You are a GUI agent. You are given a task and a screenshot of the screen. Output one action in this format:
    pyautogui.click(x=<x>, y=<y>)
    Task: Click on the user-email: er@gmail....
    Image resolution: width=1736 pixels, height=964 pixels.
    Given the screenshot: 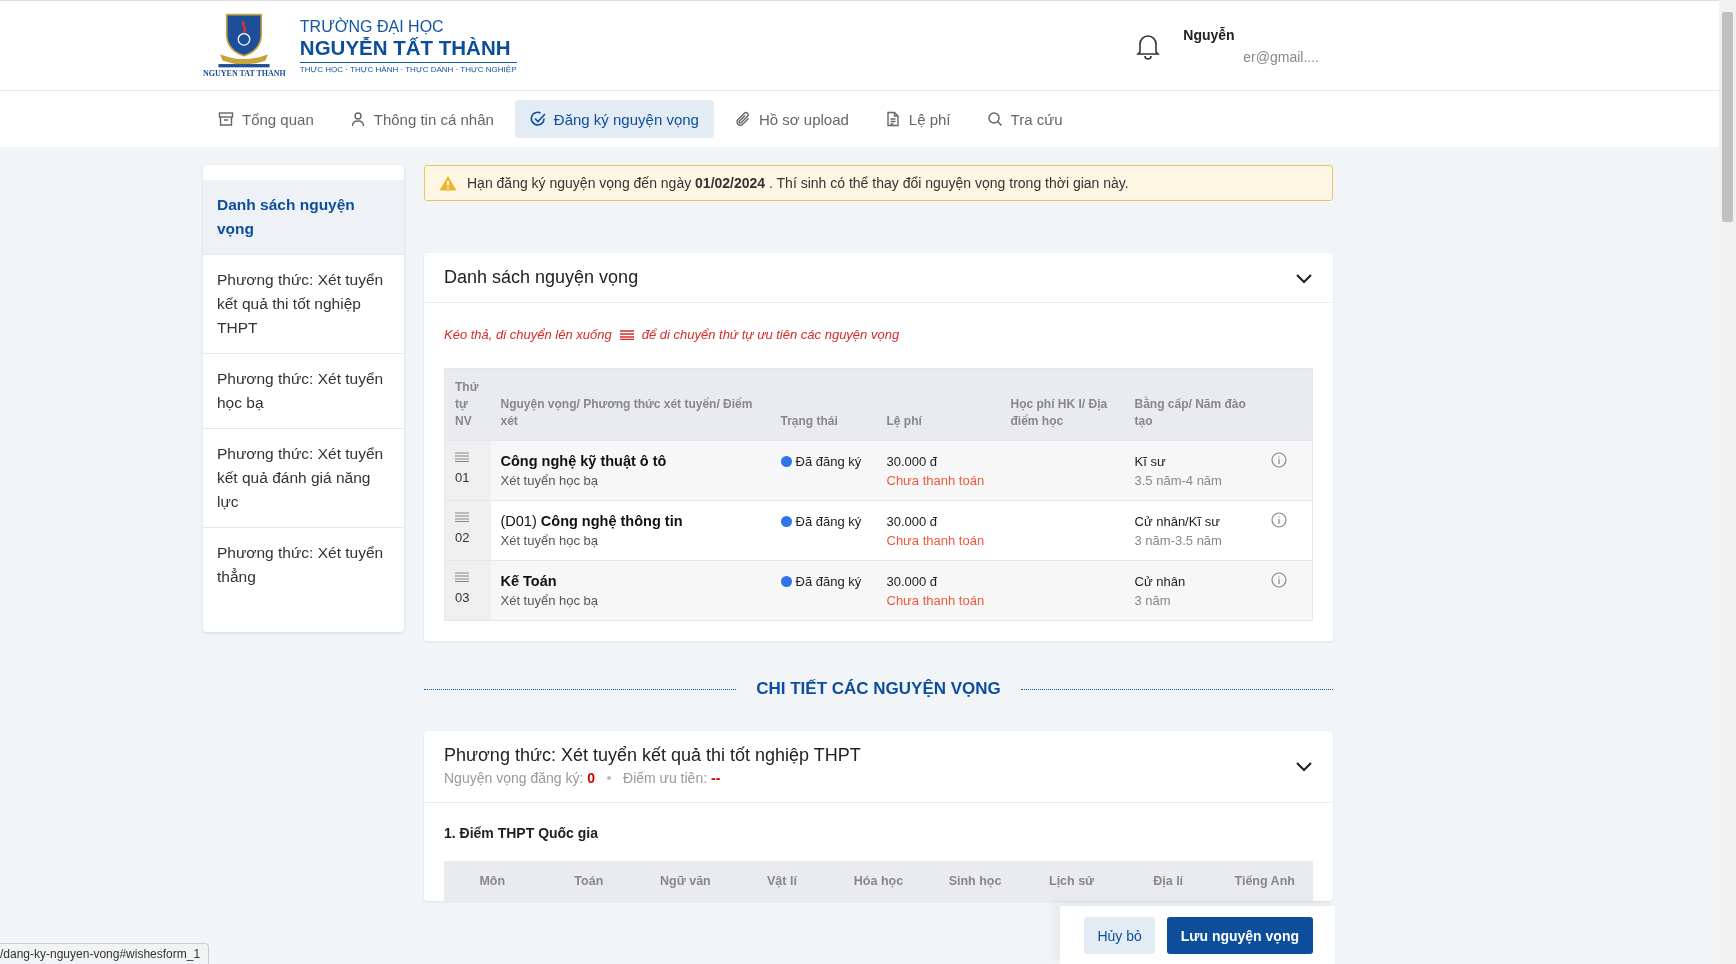 What is the action you would take?
    pyautogui.click(x=1280, y=56)
    